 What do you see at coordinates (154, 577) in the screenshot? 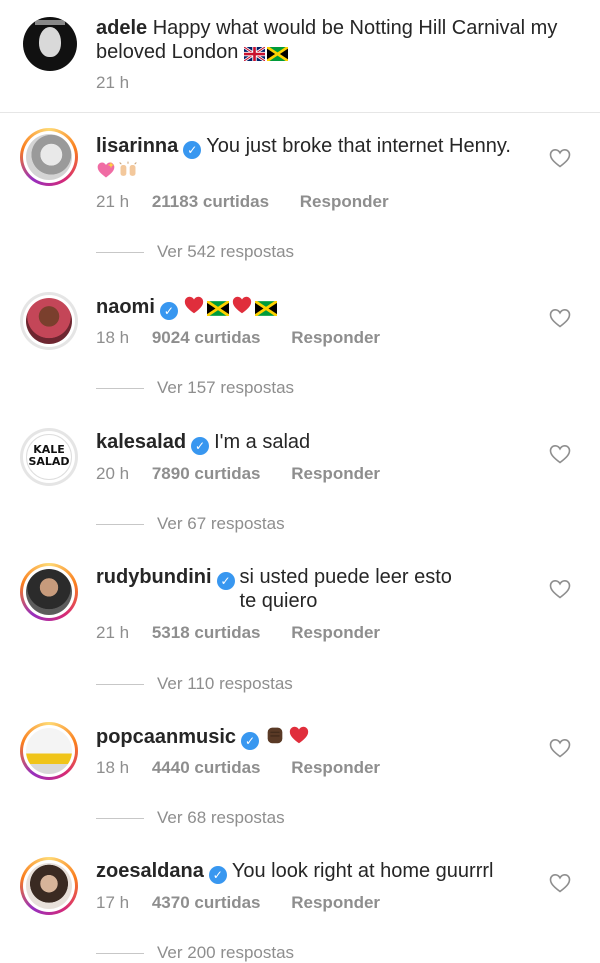
I see `comment-username: rudybundini` at bounding box center [154, 577].